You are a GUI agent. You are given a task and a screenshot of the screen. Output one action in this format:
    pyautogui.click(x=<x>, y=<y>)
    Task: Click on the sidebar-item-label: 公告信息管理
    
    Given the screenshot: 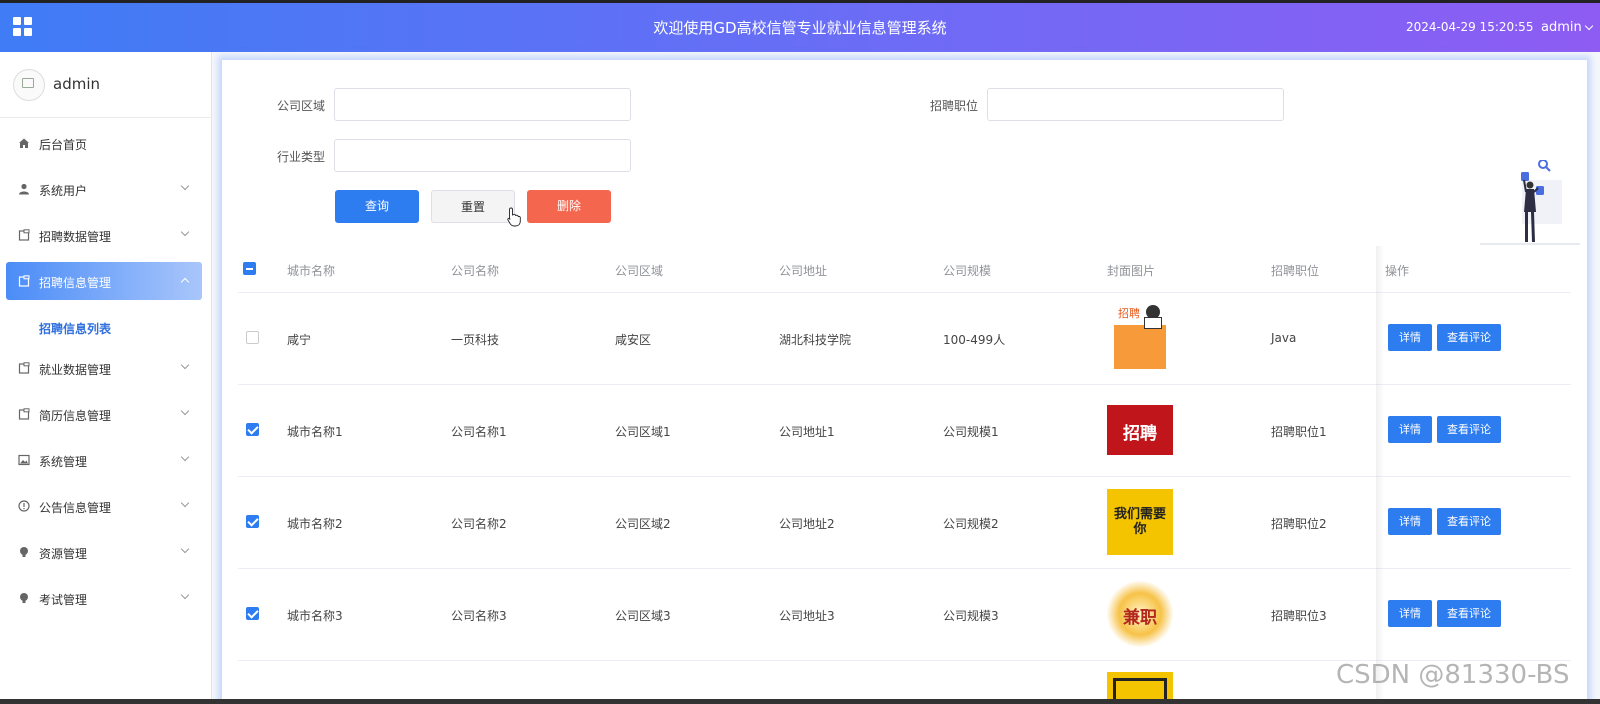 What is the action you would take?
    pyautogui.click(x=75, y=508)
    